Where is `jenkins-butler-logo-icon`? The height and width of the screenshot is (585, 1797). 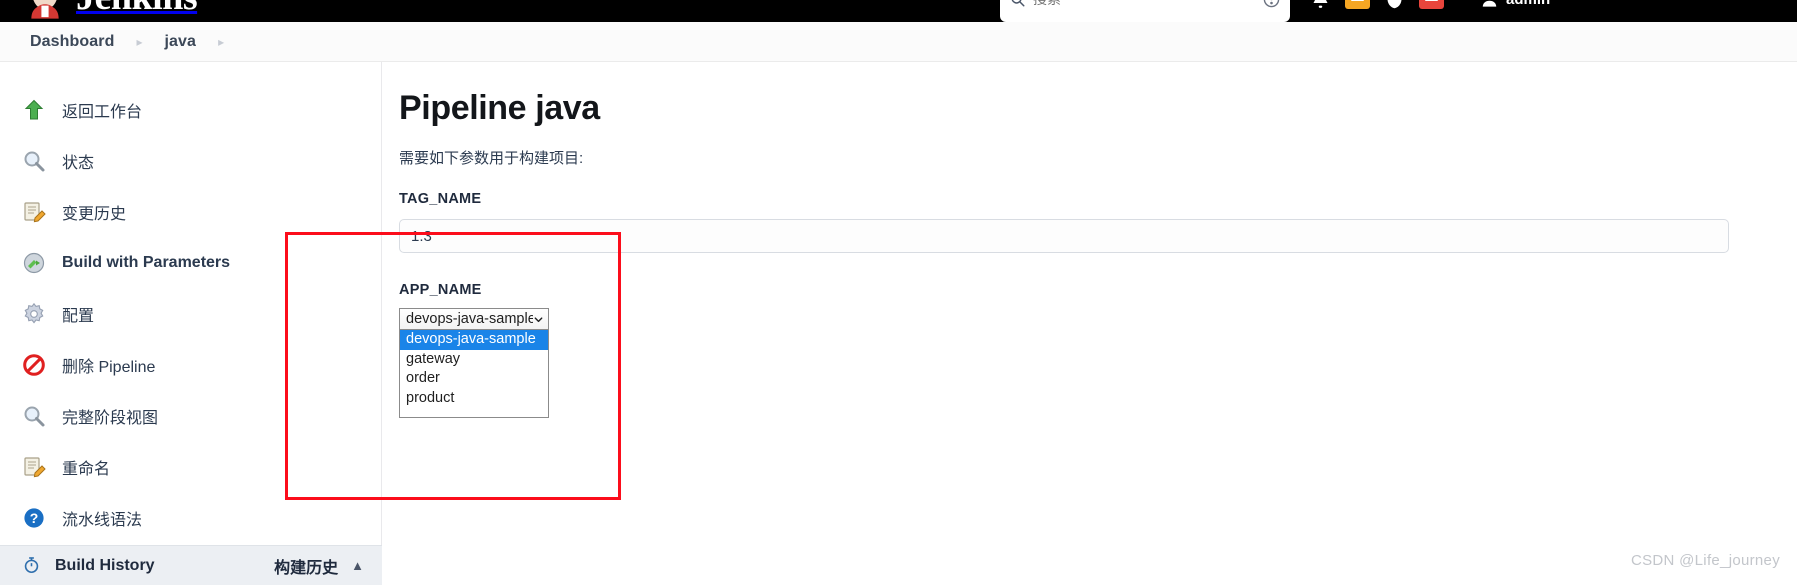 jenkins-butler-logo-icon is located at coordinates (45, 9).